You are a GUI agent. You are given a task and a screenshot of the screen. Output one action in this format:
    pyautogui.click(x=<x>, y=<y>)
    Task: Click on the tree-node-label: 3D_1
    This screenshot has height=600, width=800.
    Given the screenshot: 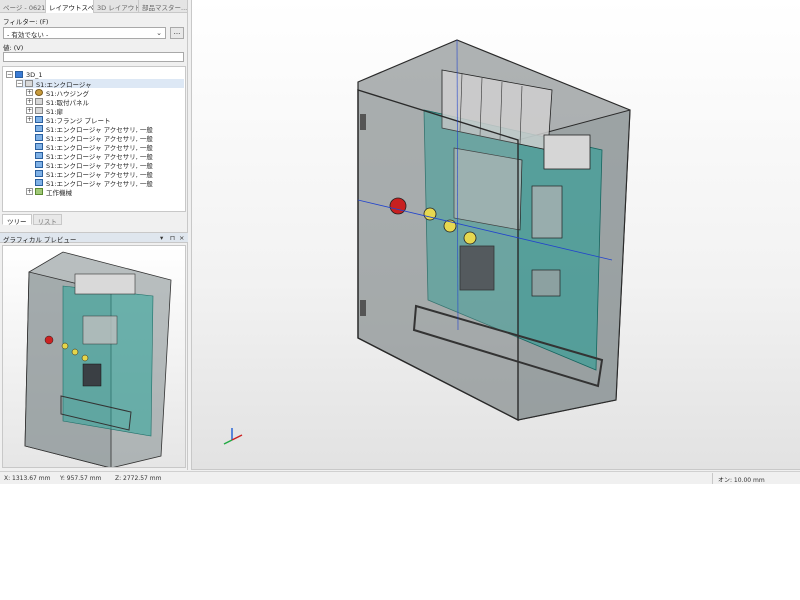 What is the action you would take?
    pyautogui.click(x=34, y=74)
    